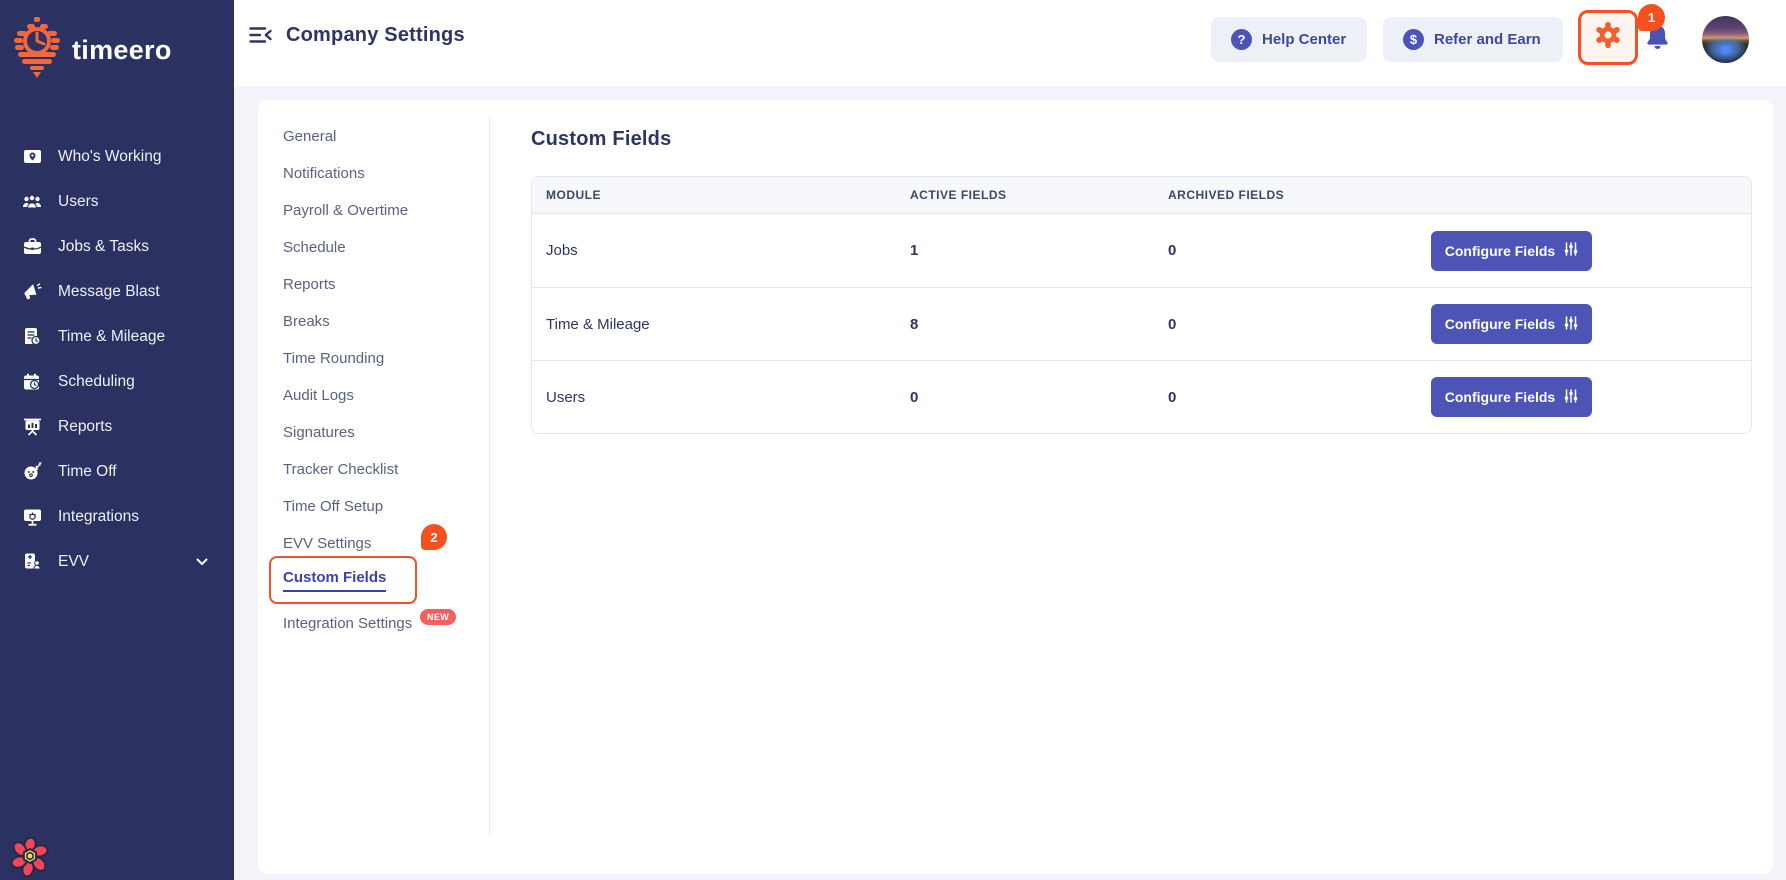 This screenshot has width=1786, height=880. I want to click on megaphone-icon, so click(32, 292).